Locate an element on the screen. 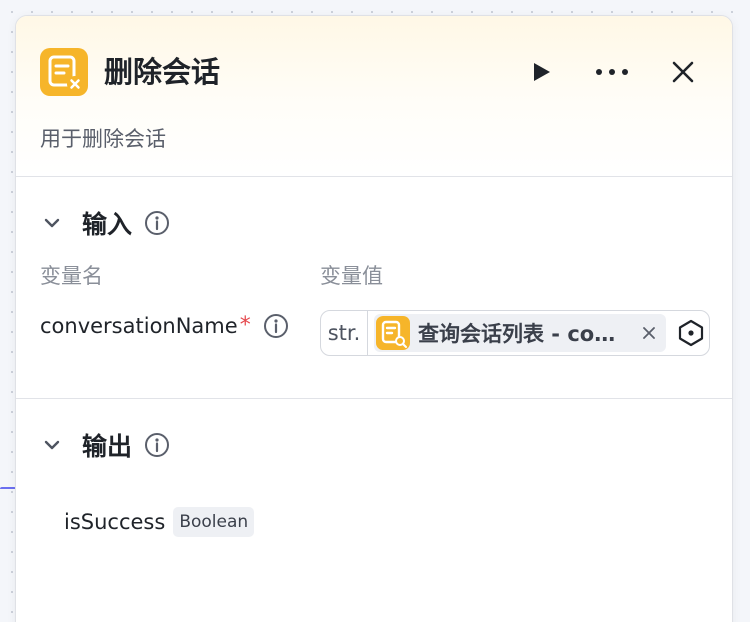 The image size is (750, 622). node-title: 删除会话 is located at coordinates (162, 72).